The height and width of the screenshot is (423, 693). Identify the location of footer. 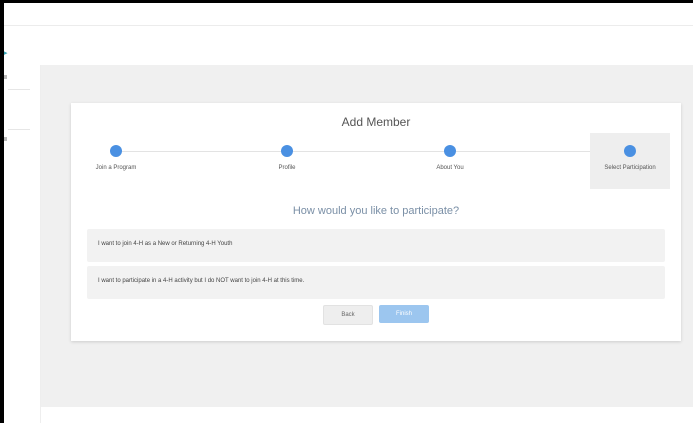
(367, 415).